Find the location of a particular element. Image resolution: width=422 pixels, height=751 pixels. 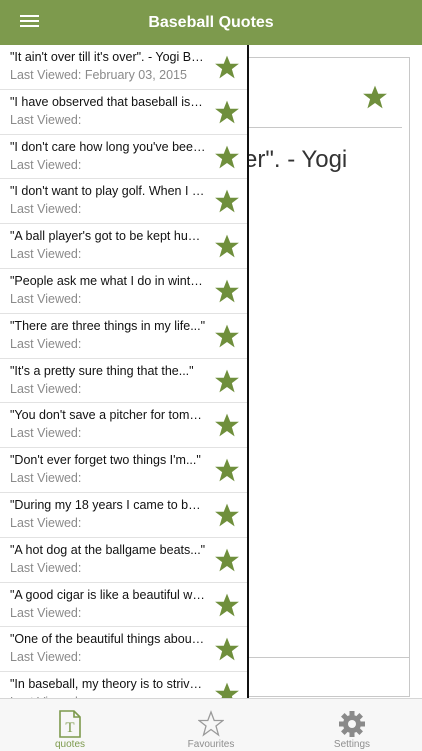

star-outline-icon is located at coordinates (211, 723).